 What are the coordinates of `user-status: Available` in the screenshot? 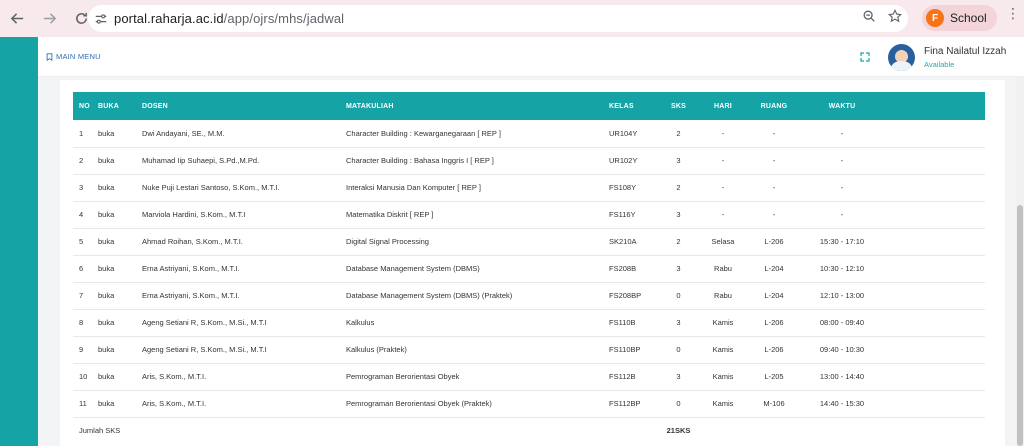 It's located at (939, 64).